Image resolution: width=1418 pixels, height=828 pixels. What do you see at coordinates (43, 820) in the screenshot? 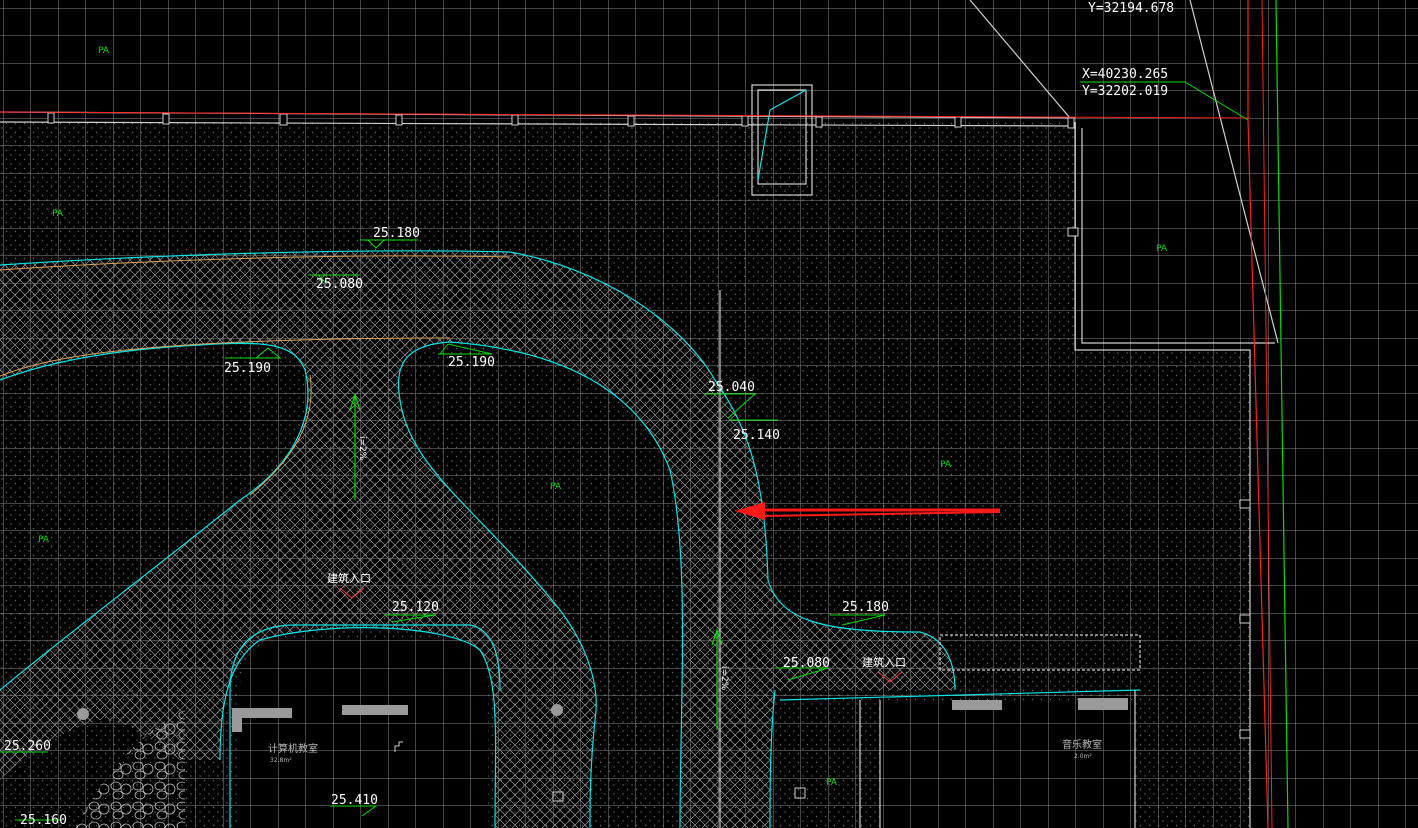
I see `elevation-label: 25.160` at bounding box center [43, 820].